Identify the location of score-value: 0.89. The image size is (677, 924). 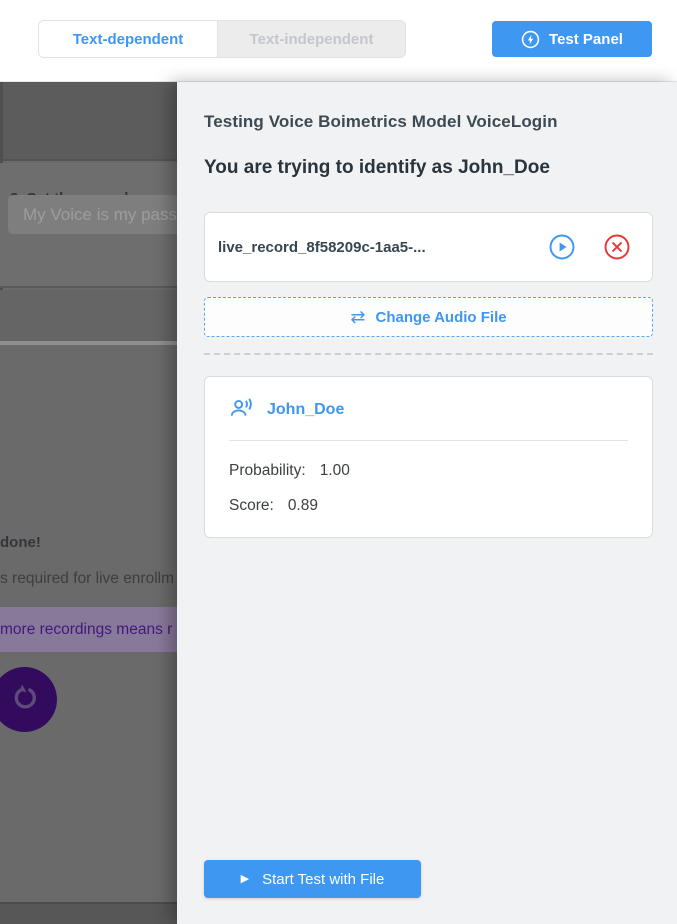
(302, 505).